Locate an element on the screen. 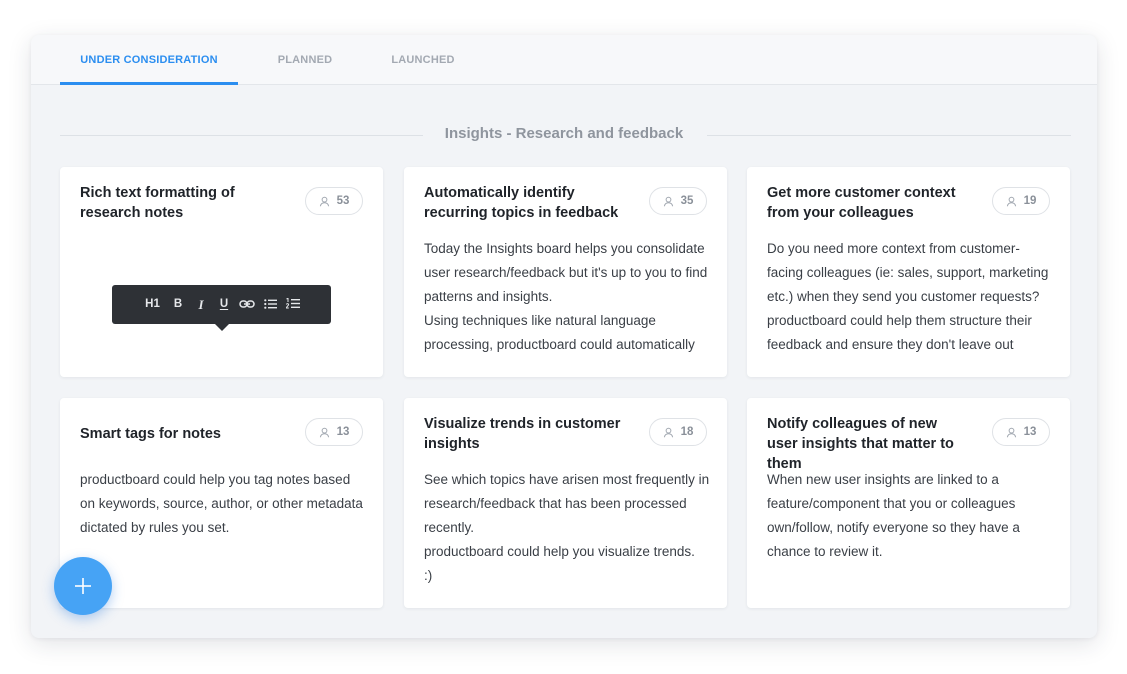 Image resolution: width=1127 pixels, height=674 pixels. link-icon is located at coordinates (247, 304).